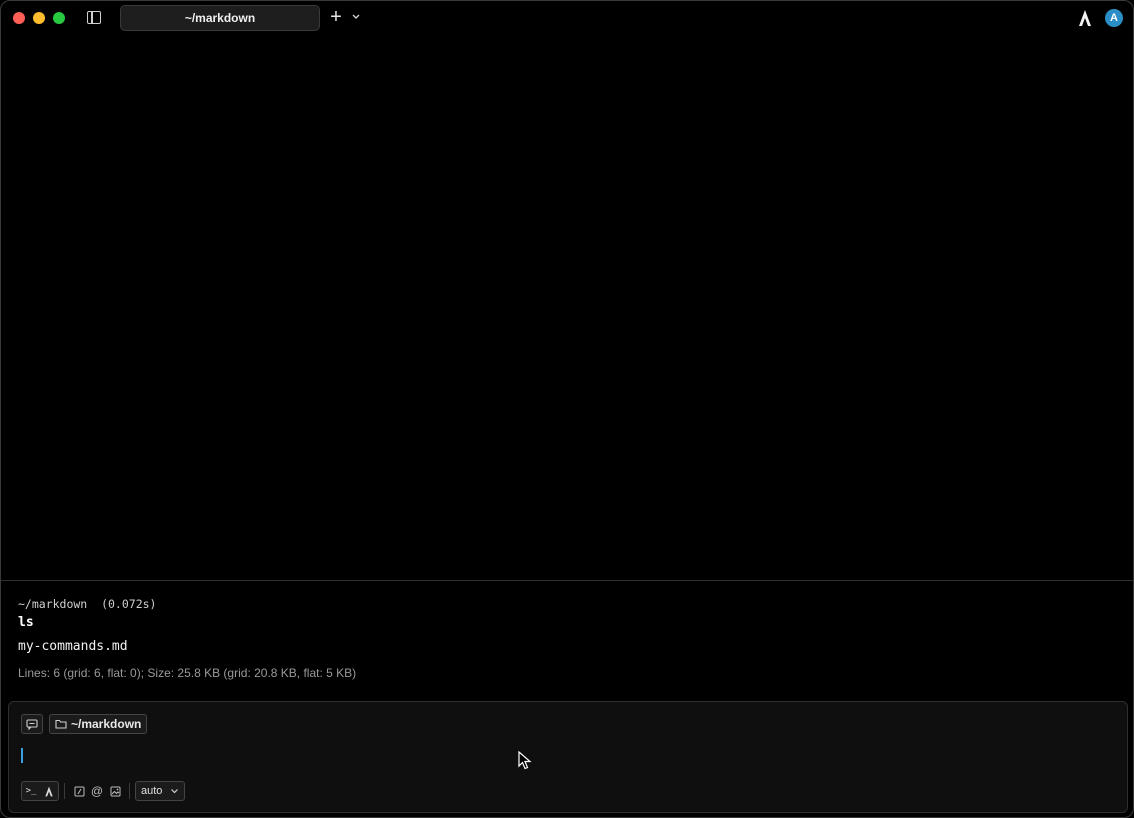 The height and width of the screenshot is (818, 1134). What do you see at coordinates (106, 724) in the screenshot?
I see `directory-label: ~/markdown` at bounding box center [106, 724].